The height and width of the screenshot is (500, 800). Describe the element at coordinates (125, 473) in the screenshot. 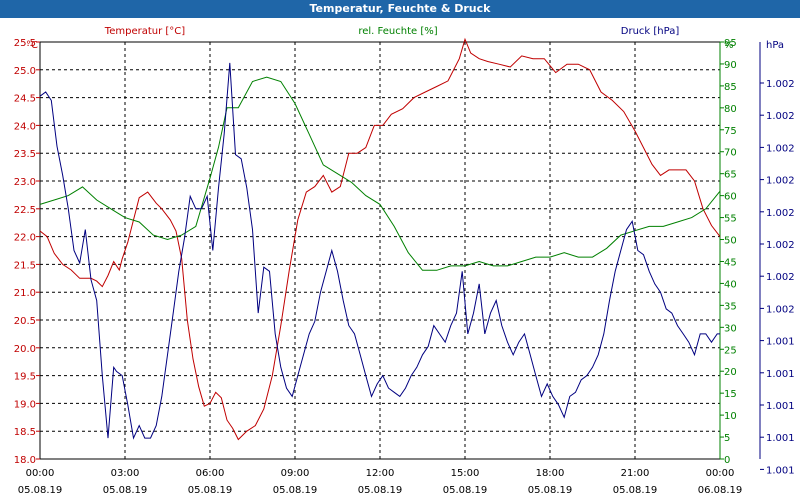

I see `x-tick-time: 03:00` at that location.